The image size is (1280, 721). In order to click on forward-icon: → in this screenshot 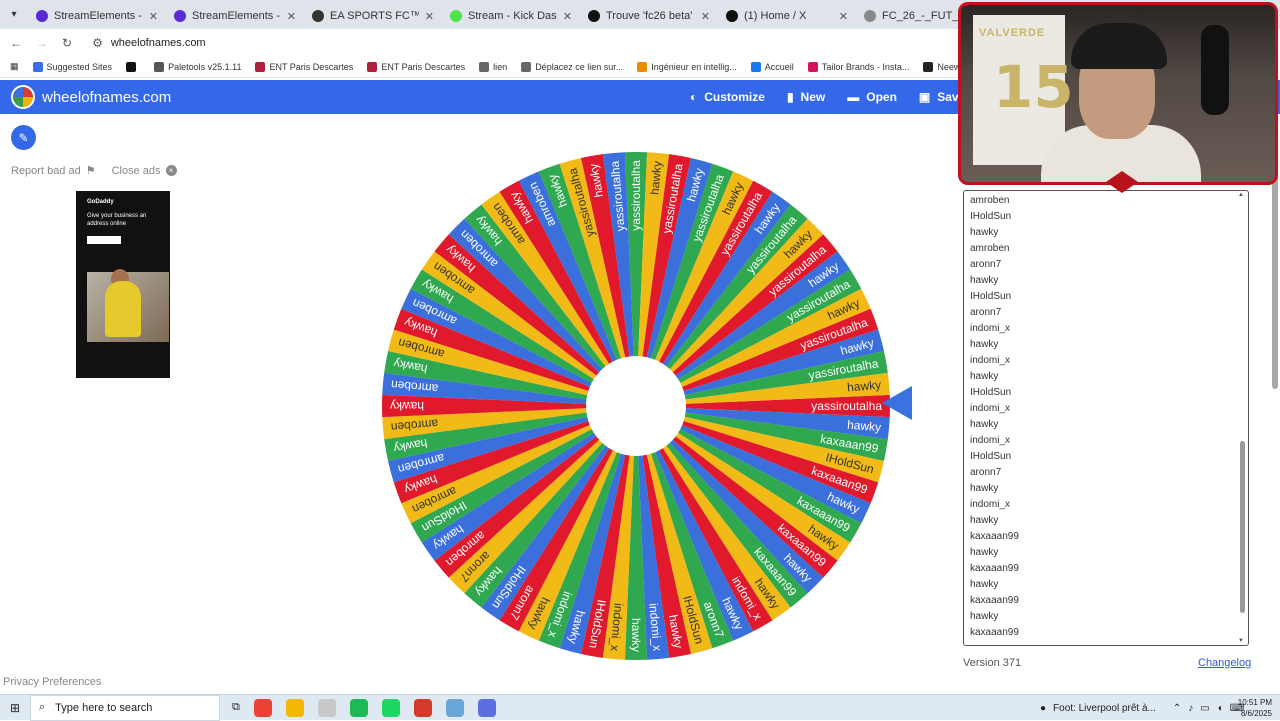, I will do `click(42, 43)`.